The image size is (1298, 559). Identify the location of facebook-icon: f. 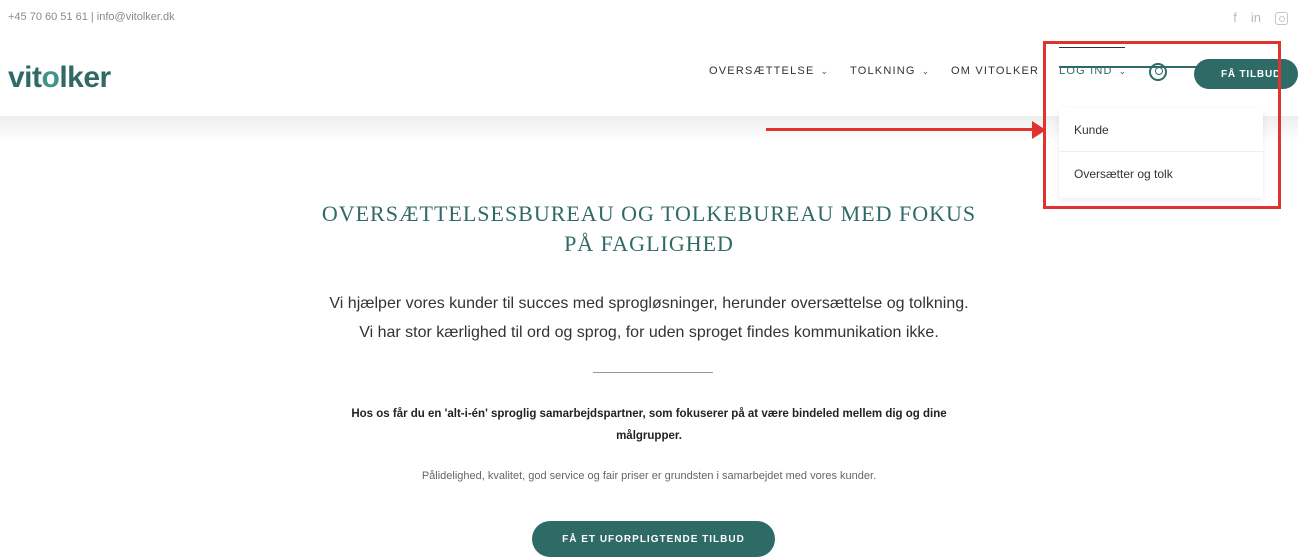
(1235, 18).